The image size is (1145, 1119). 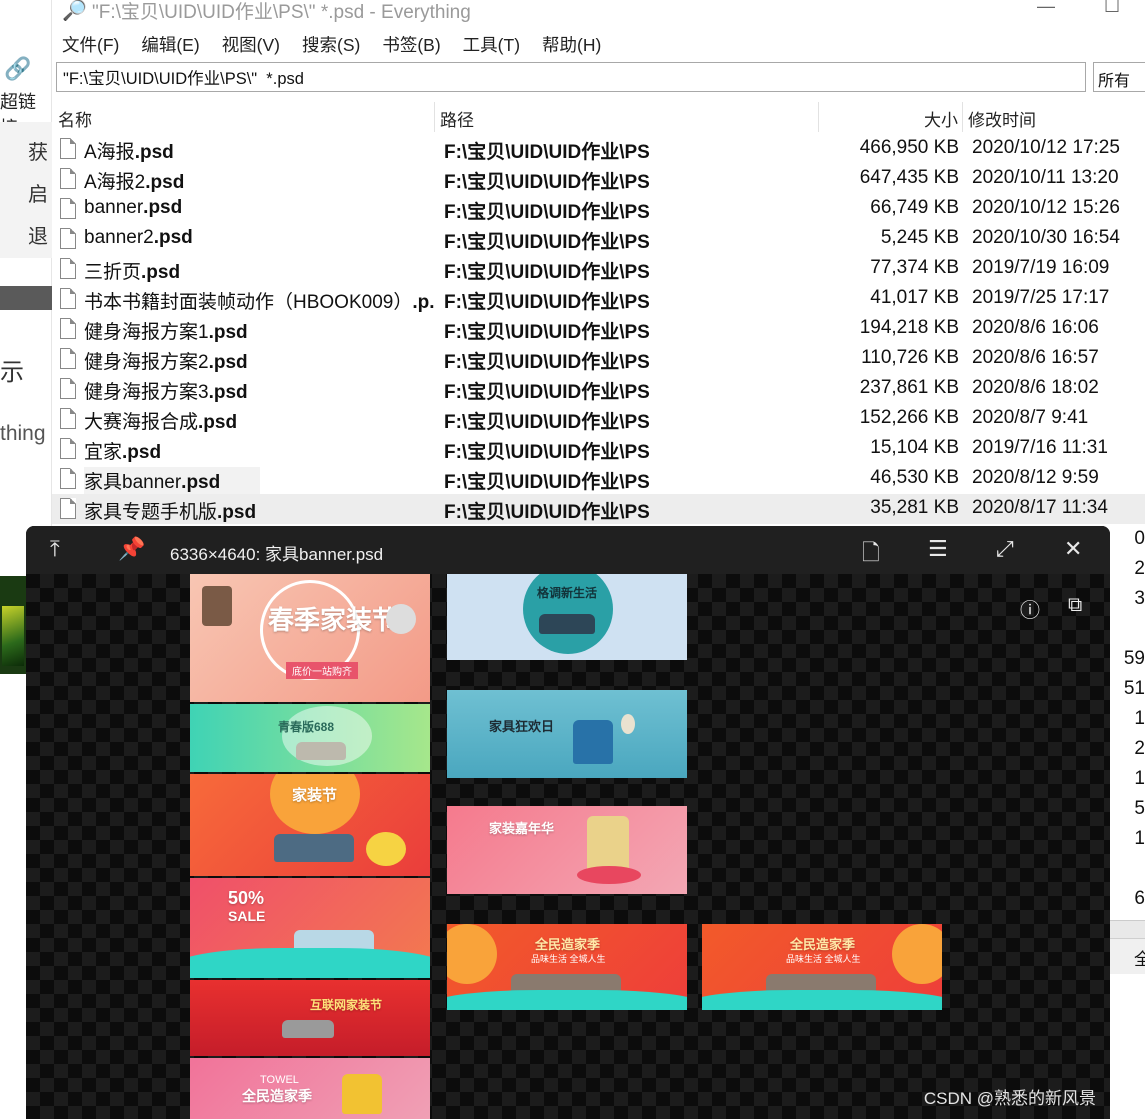 What do you see at coordinates (1073, 549) in the screenshot?
I see `close-icon: ✕` at bounding box center [1073, 549].